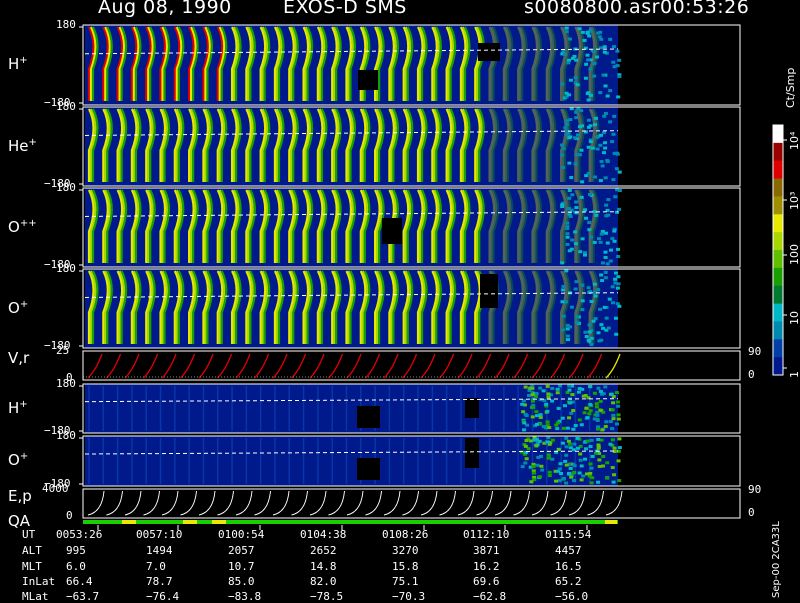  Describe the element at coordinates (76, 550) in the screenshot. I see `footer-cell: 995` at that location.